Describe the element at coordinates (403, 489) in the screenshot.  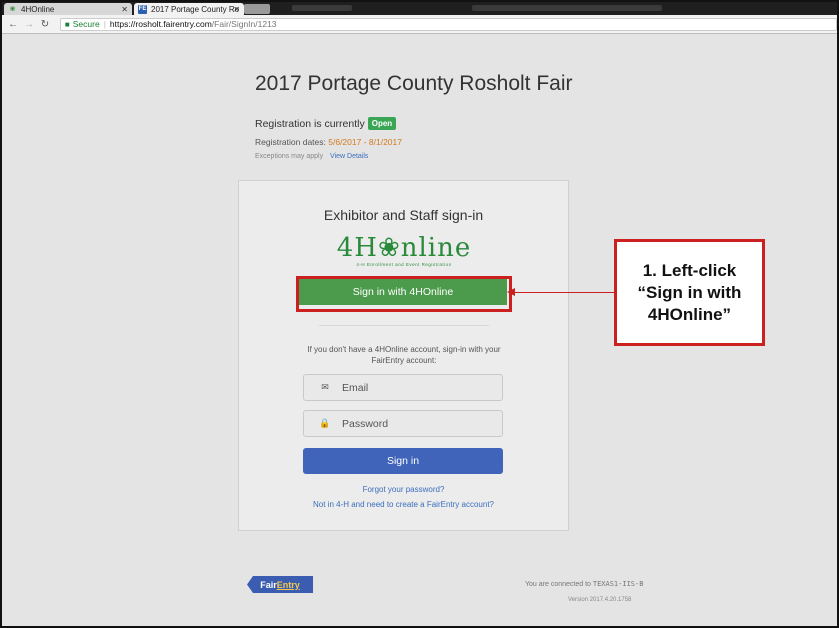
I see `forgot-password-link: Forgot your password?` at that location.